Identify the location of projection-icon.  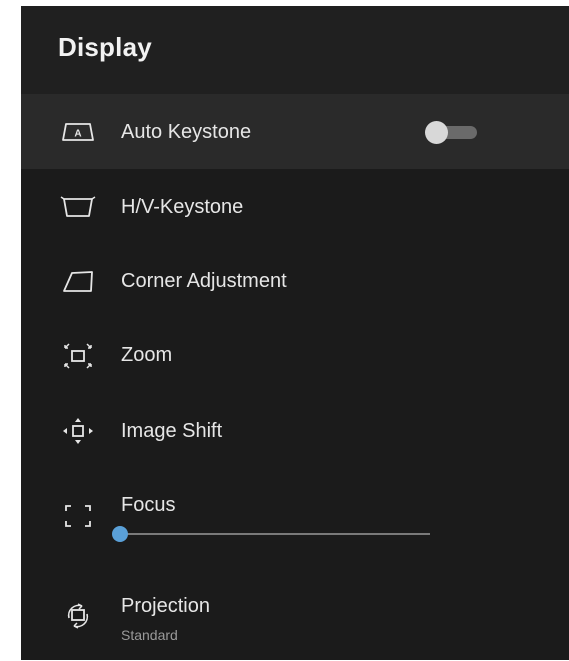
(78, 616).